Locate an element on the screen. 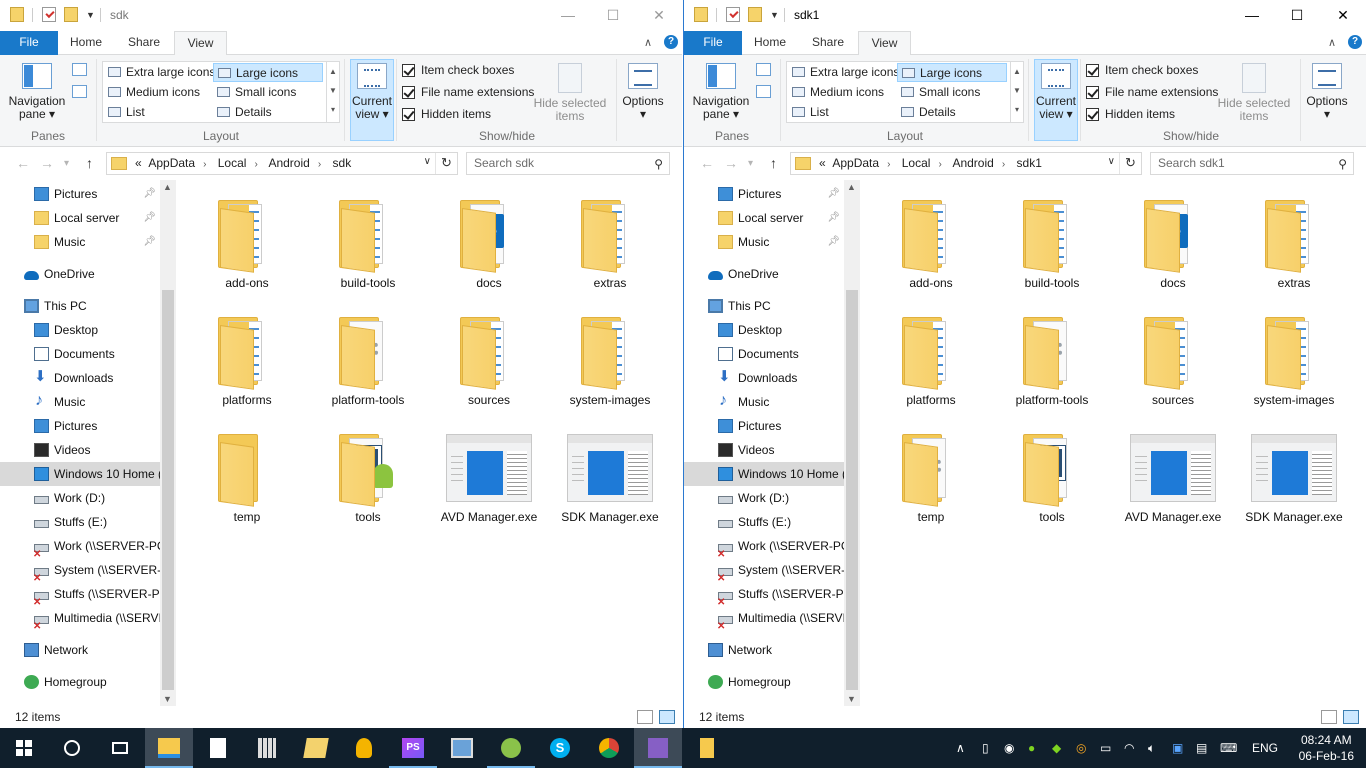  nav-item: Work (\\SERVER-PC) is located at coordinates (764, 546).